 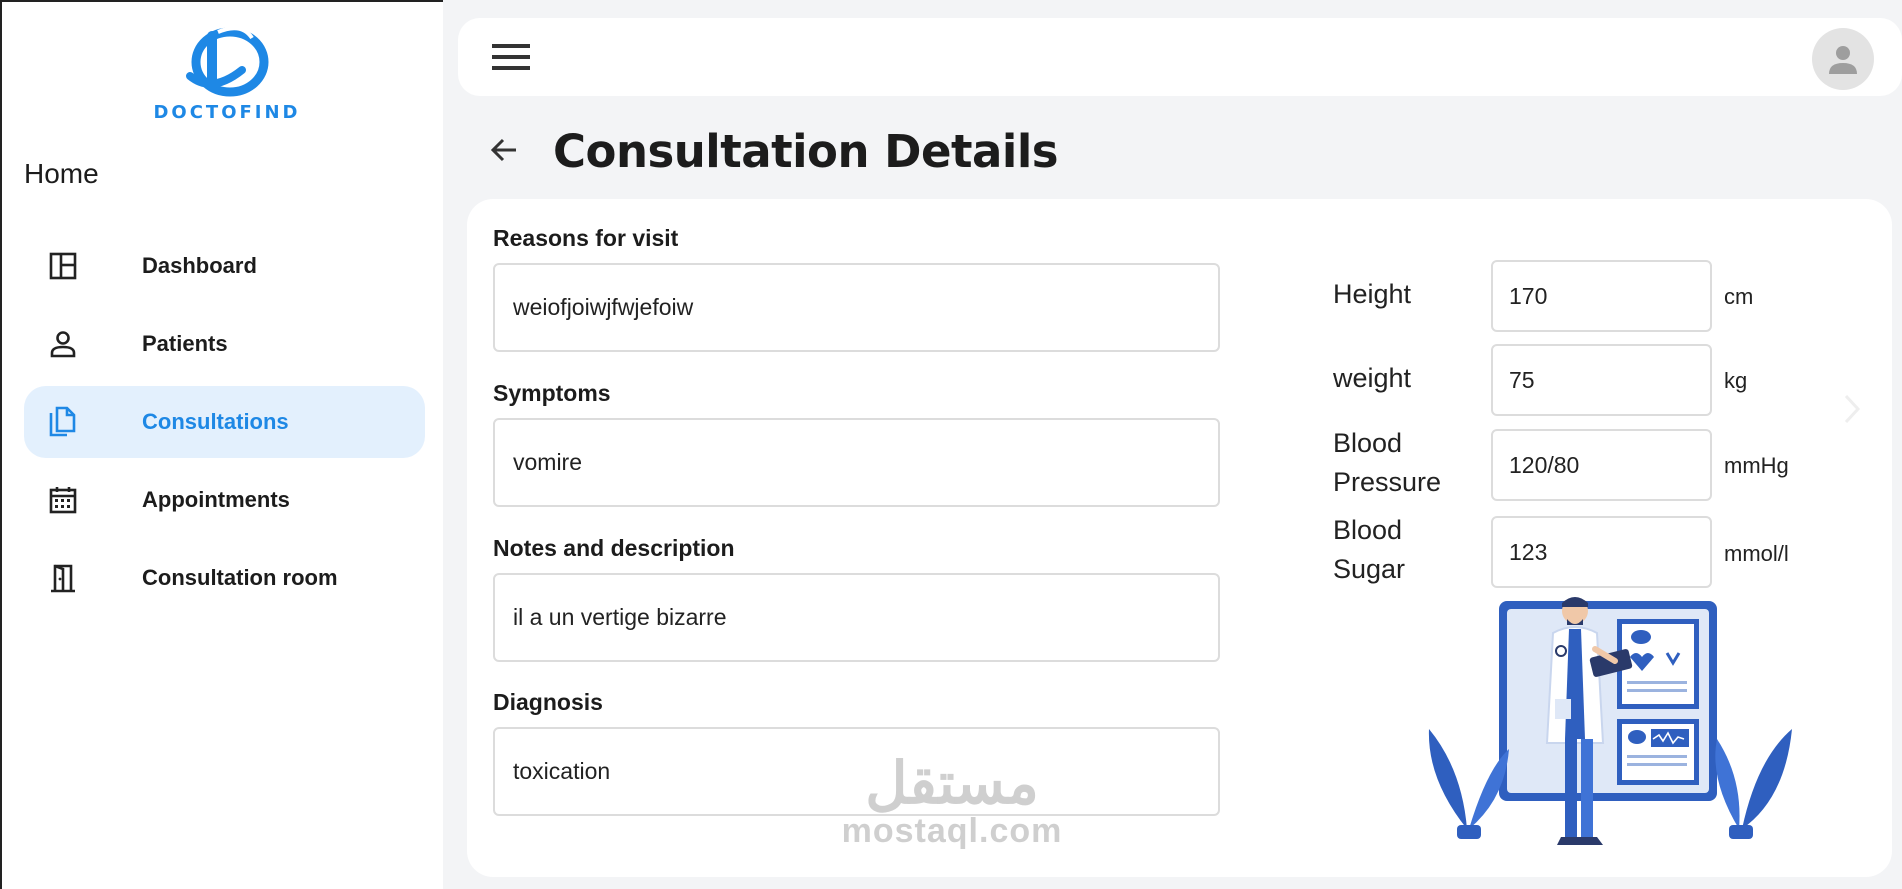 What do you see at coordinates (856, 462) in the screenshot?
I see `symptoms-field: vomire` at bounding box center [856, 462].